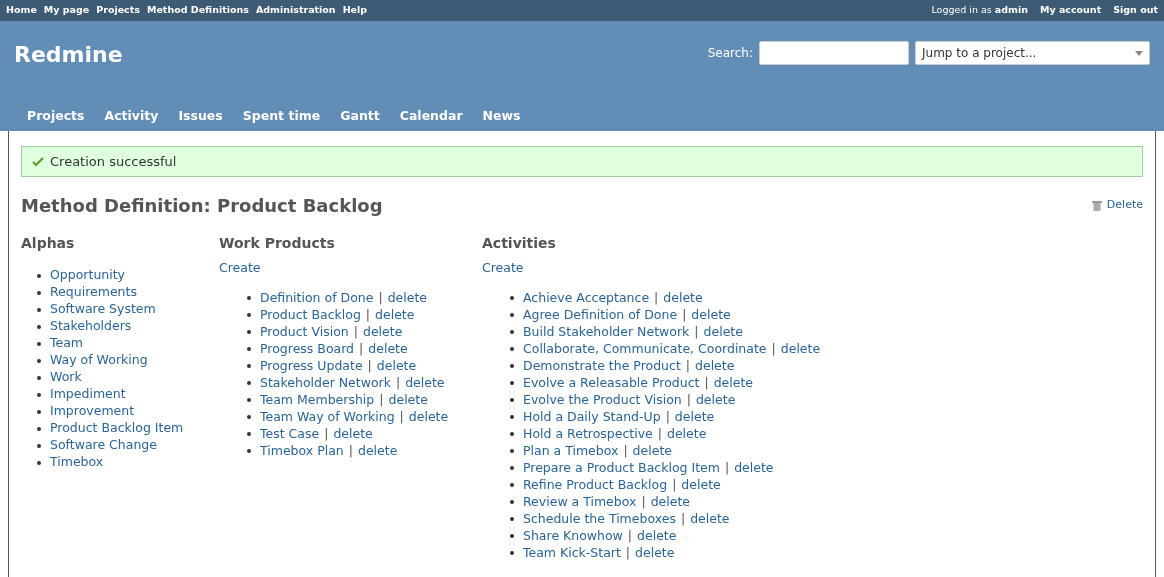 This screenshot has width=1164, height=577. Describe the element at coordinates (360, 116) in the screenshot. I see `main-menu-tab: Gantt` at that location.